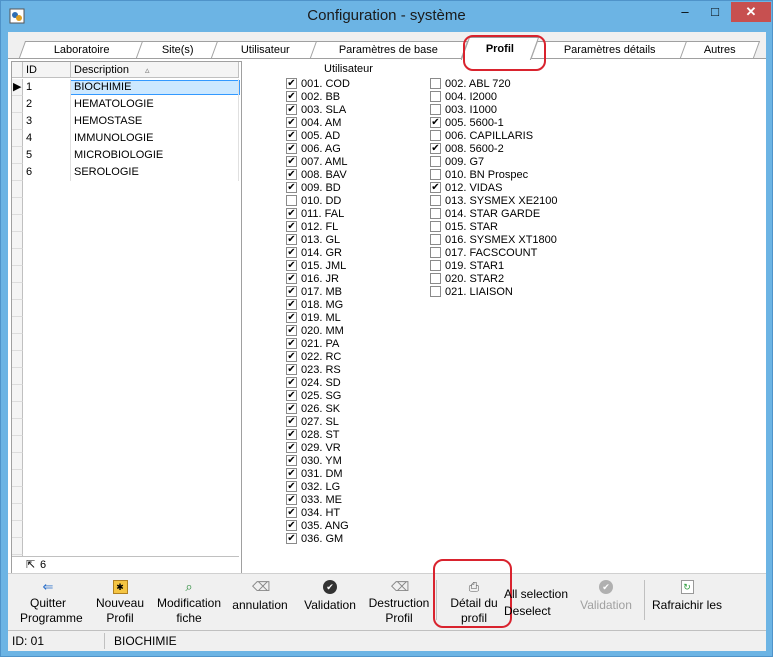 Image resolution: width=773 pixels, height=657 pixels. What do you see at coordinates (313, 318) in the screenshot?
I see `user-checkbox: 019. ML` at bounding box center [313, 318].